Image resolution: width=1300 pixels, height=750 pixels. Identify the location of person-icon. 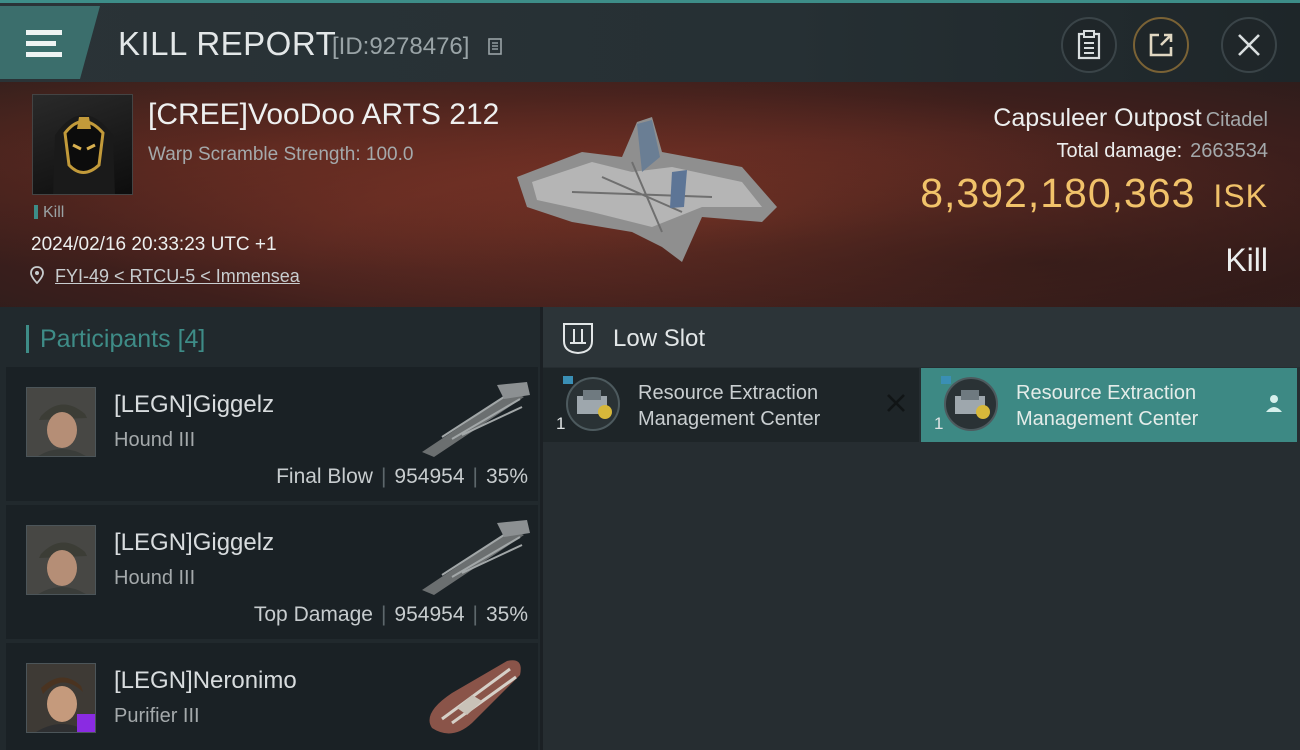
(1274, 403).